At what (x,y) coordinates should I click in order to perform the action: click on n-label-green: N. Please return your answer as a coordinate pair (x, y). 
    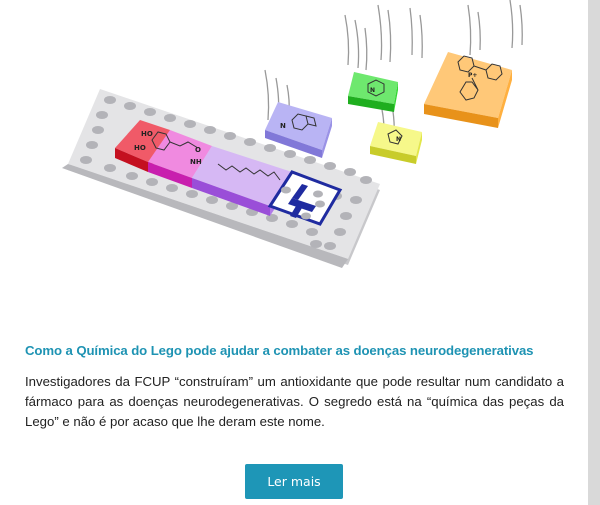
    Looking at the image, I should click on (372, 90).